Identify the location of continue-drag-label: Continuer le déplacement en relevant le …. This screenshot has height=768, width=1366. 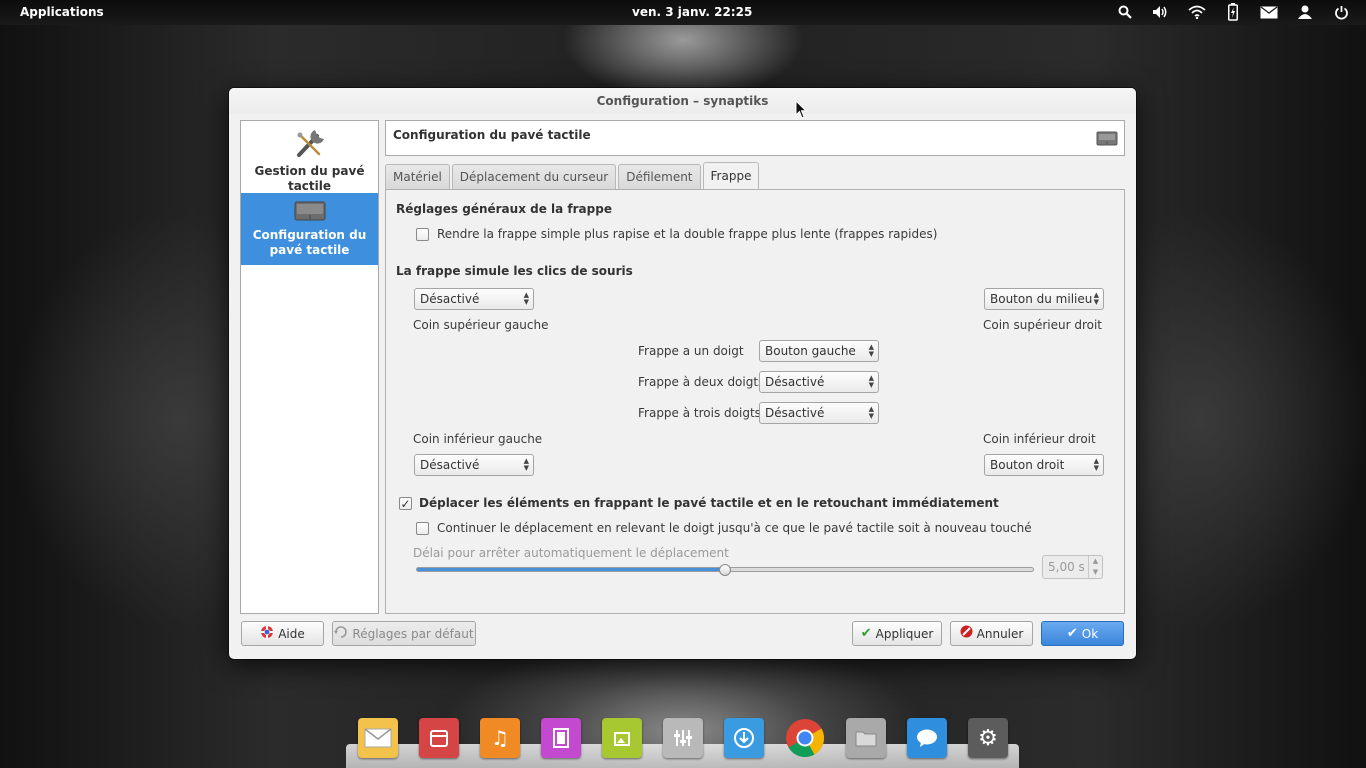
(734, 528).